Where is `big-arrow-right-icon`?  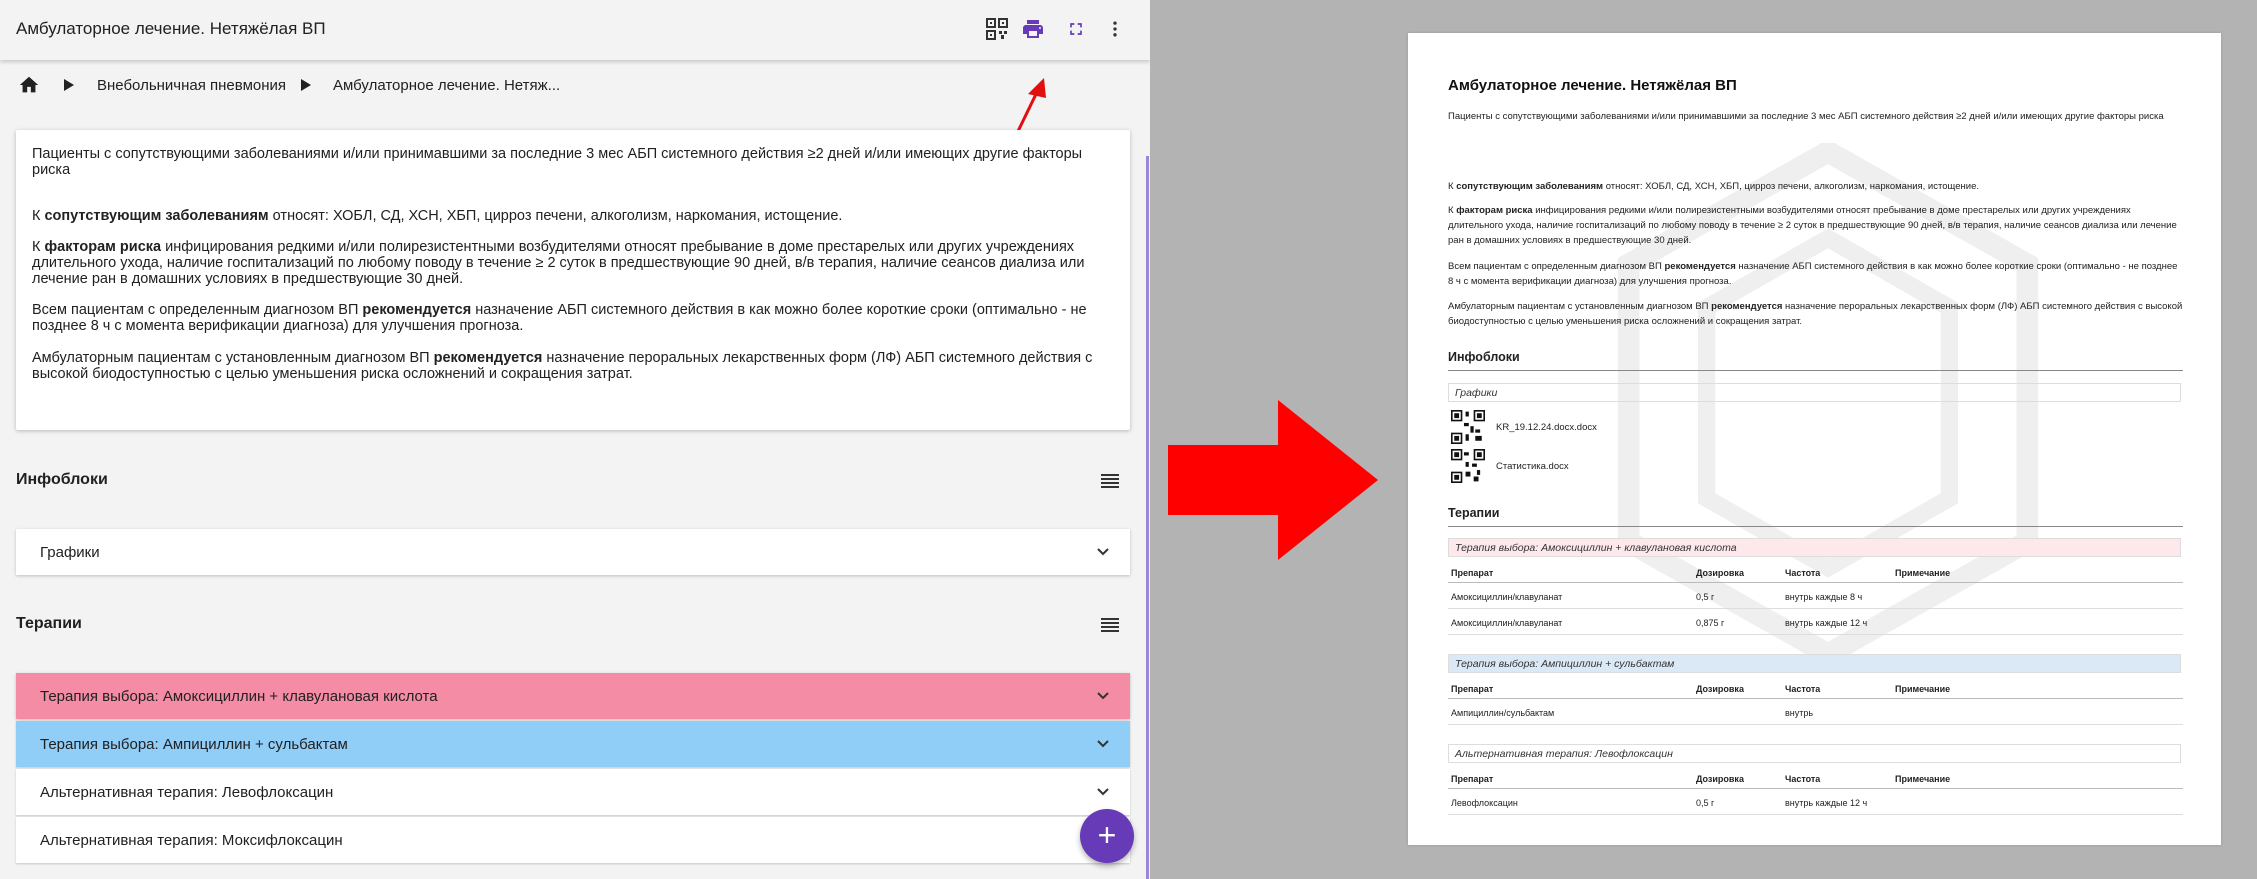
big-arrow-right-icon is located at coordinates (1273, 480).